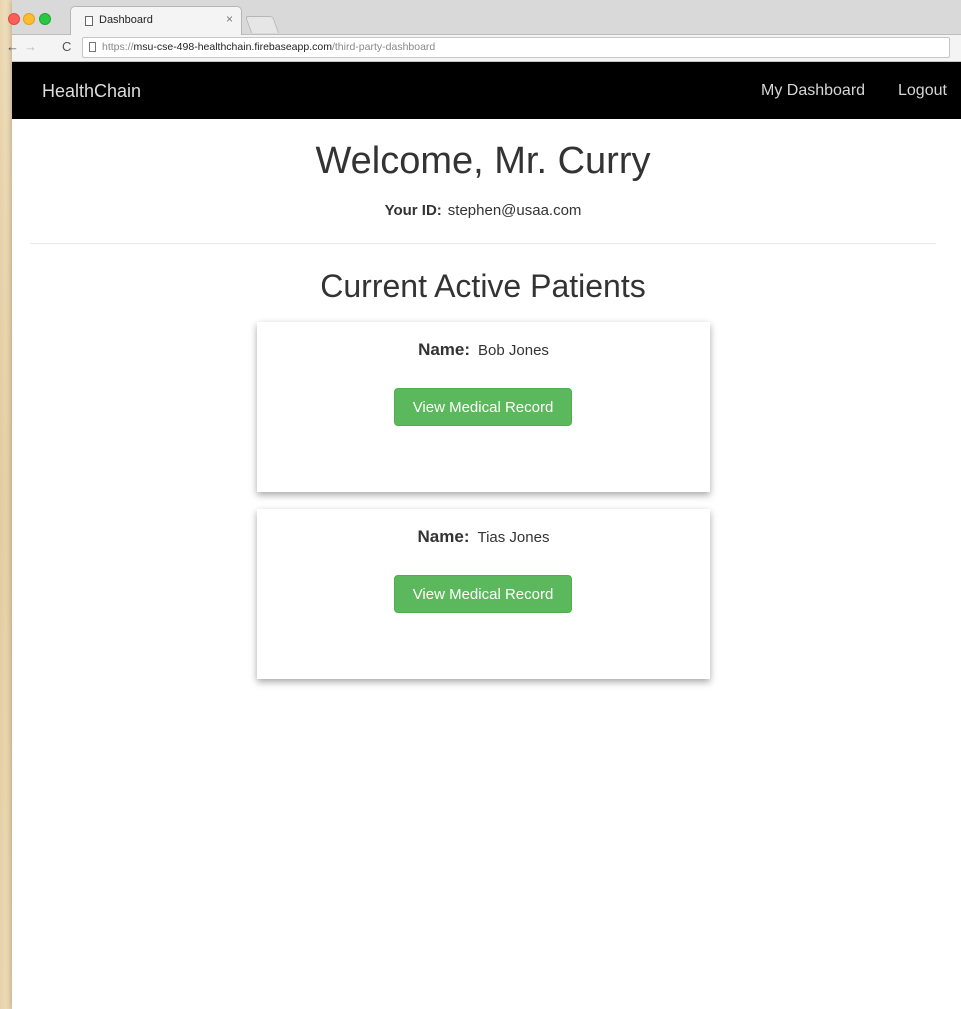  I want to click on forward-icon: →, so click(30, 47).